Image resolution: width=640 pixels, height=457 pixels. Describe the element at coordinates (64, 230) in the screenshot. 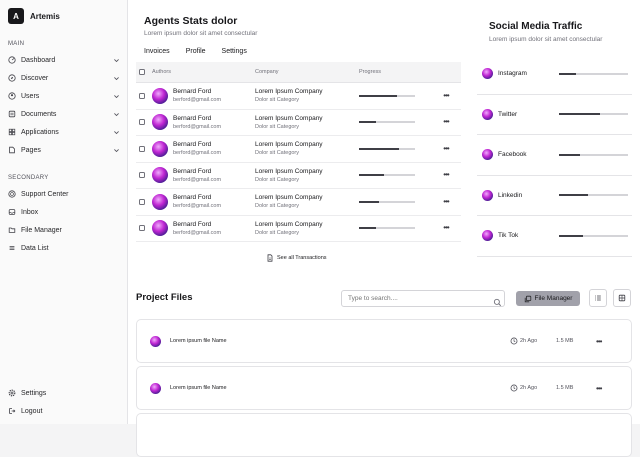

I see `sidebar-item-file-manager: File Manager` at that location.